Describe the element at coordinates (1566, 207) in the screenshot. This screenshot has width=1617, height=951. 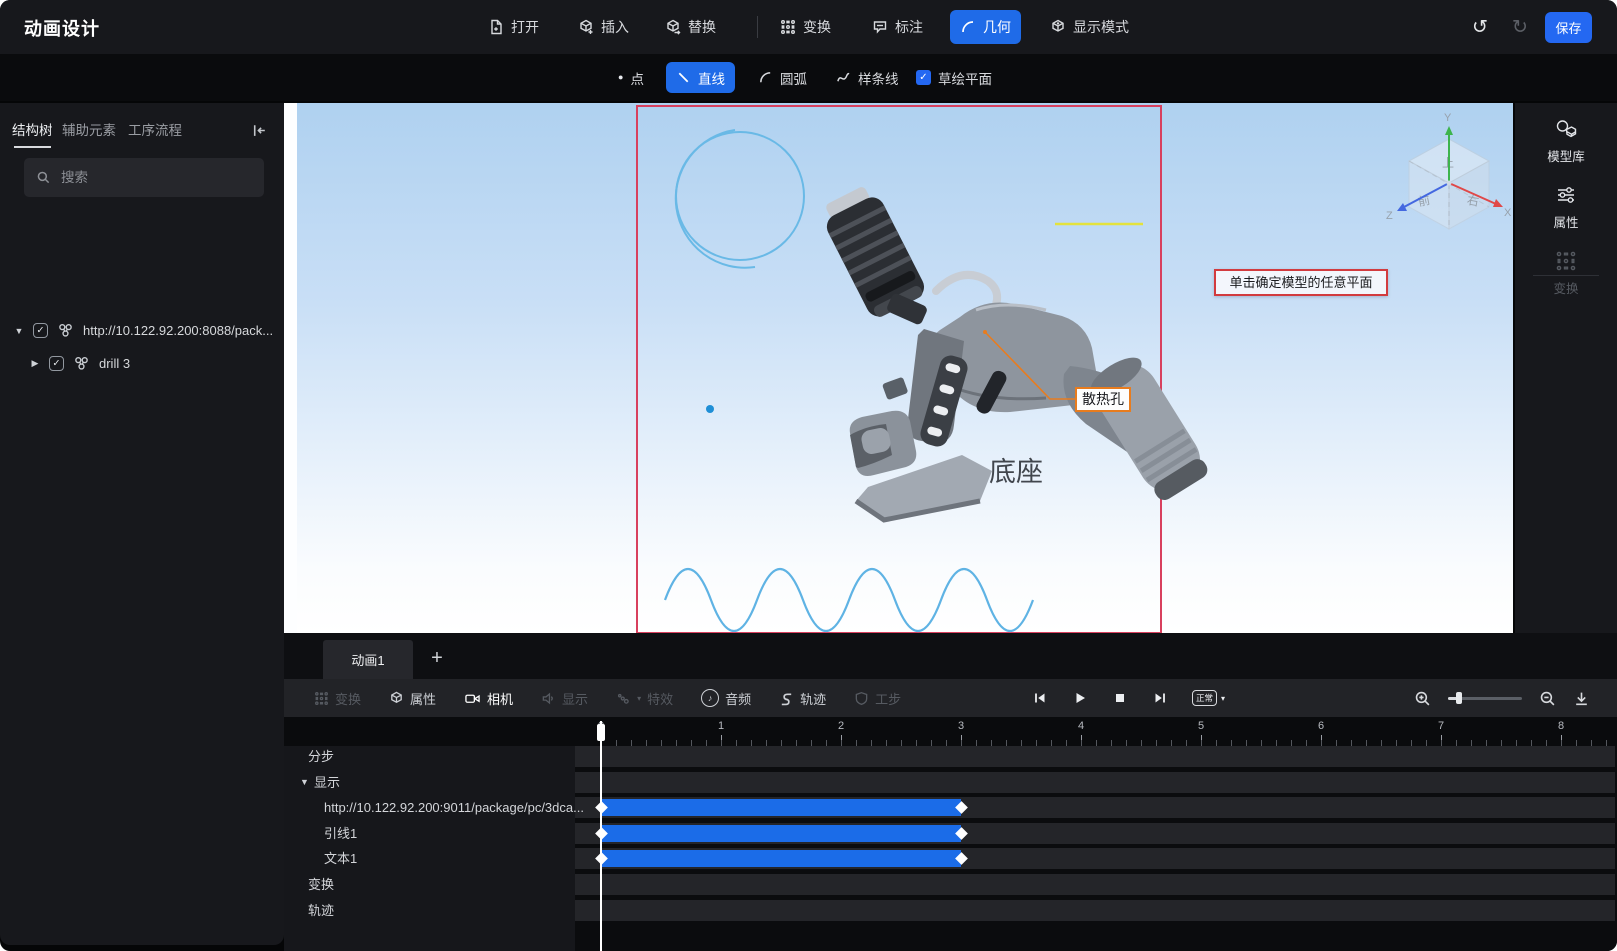
I see `properties-button: 属性` at that location.